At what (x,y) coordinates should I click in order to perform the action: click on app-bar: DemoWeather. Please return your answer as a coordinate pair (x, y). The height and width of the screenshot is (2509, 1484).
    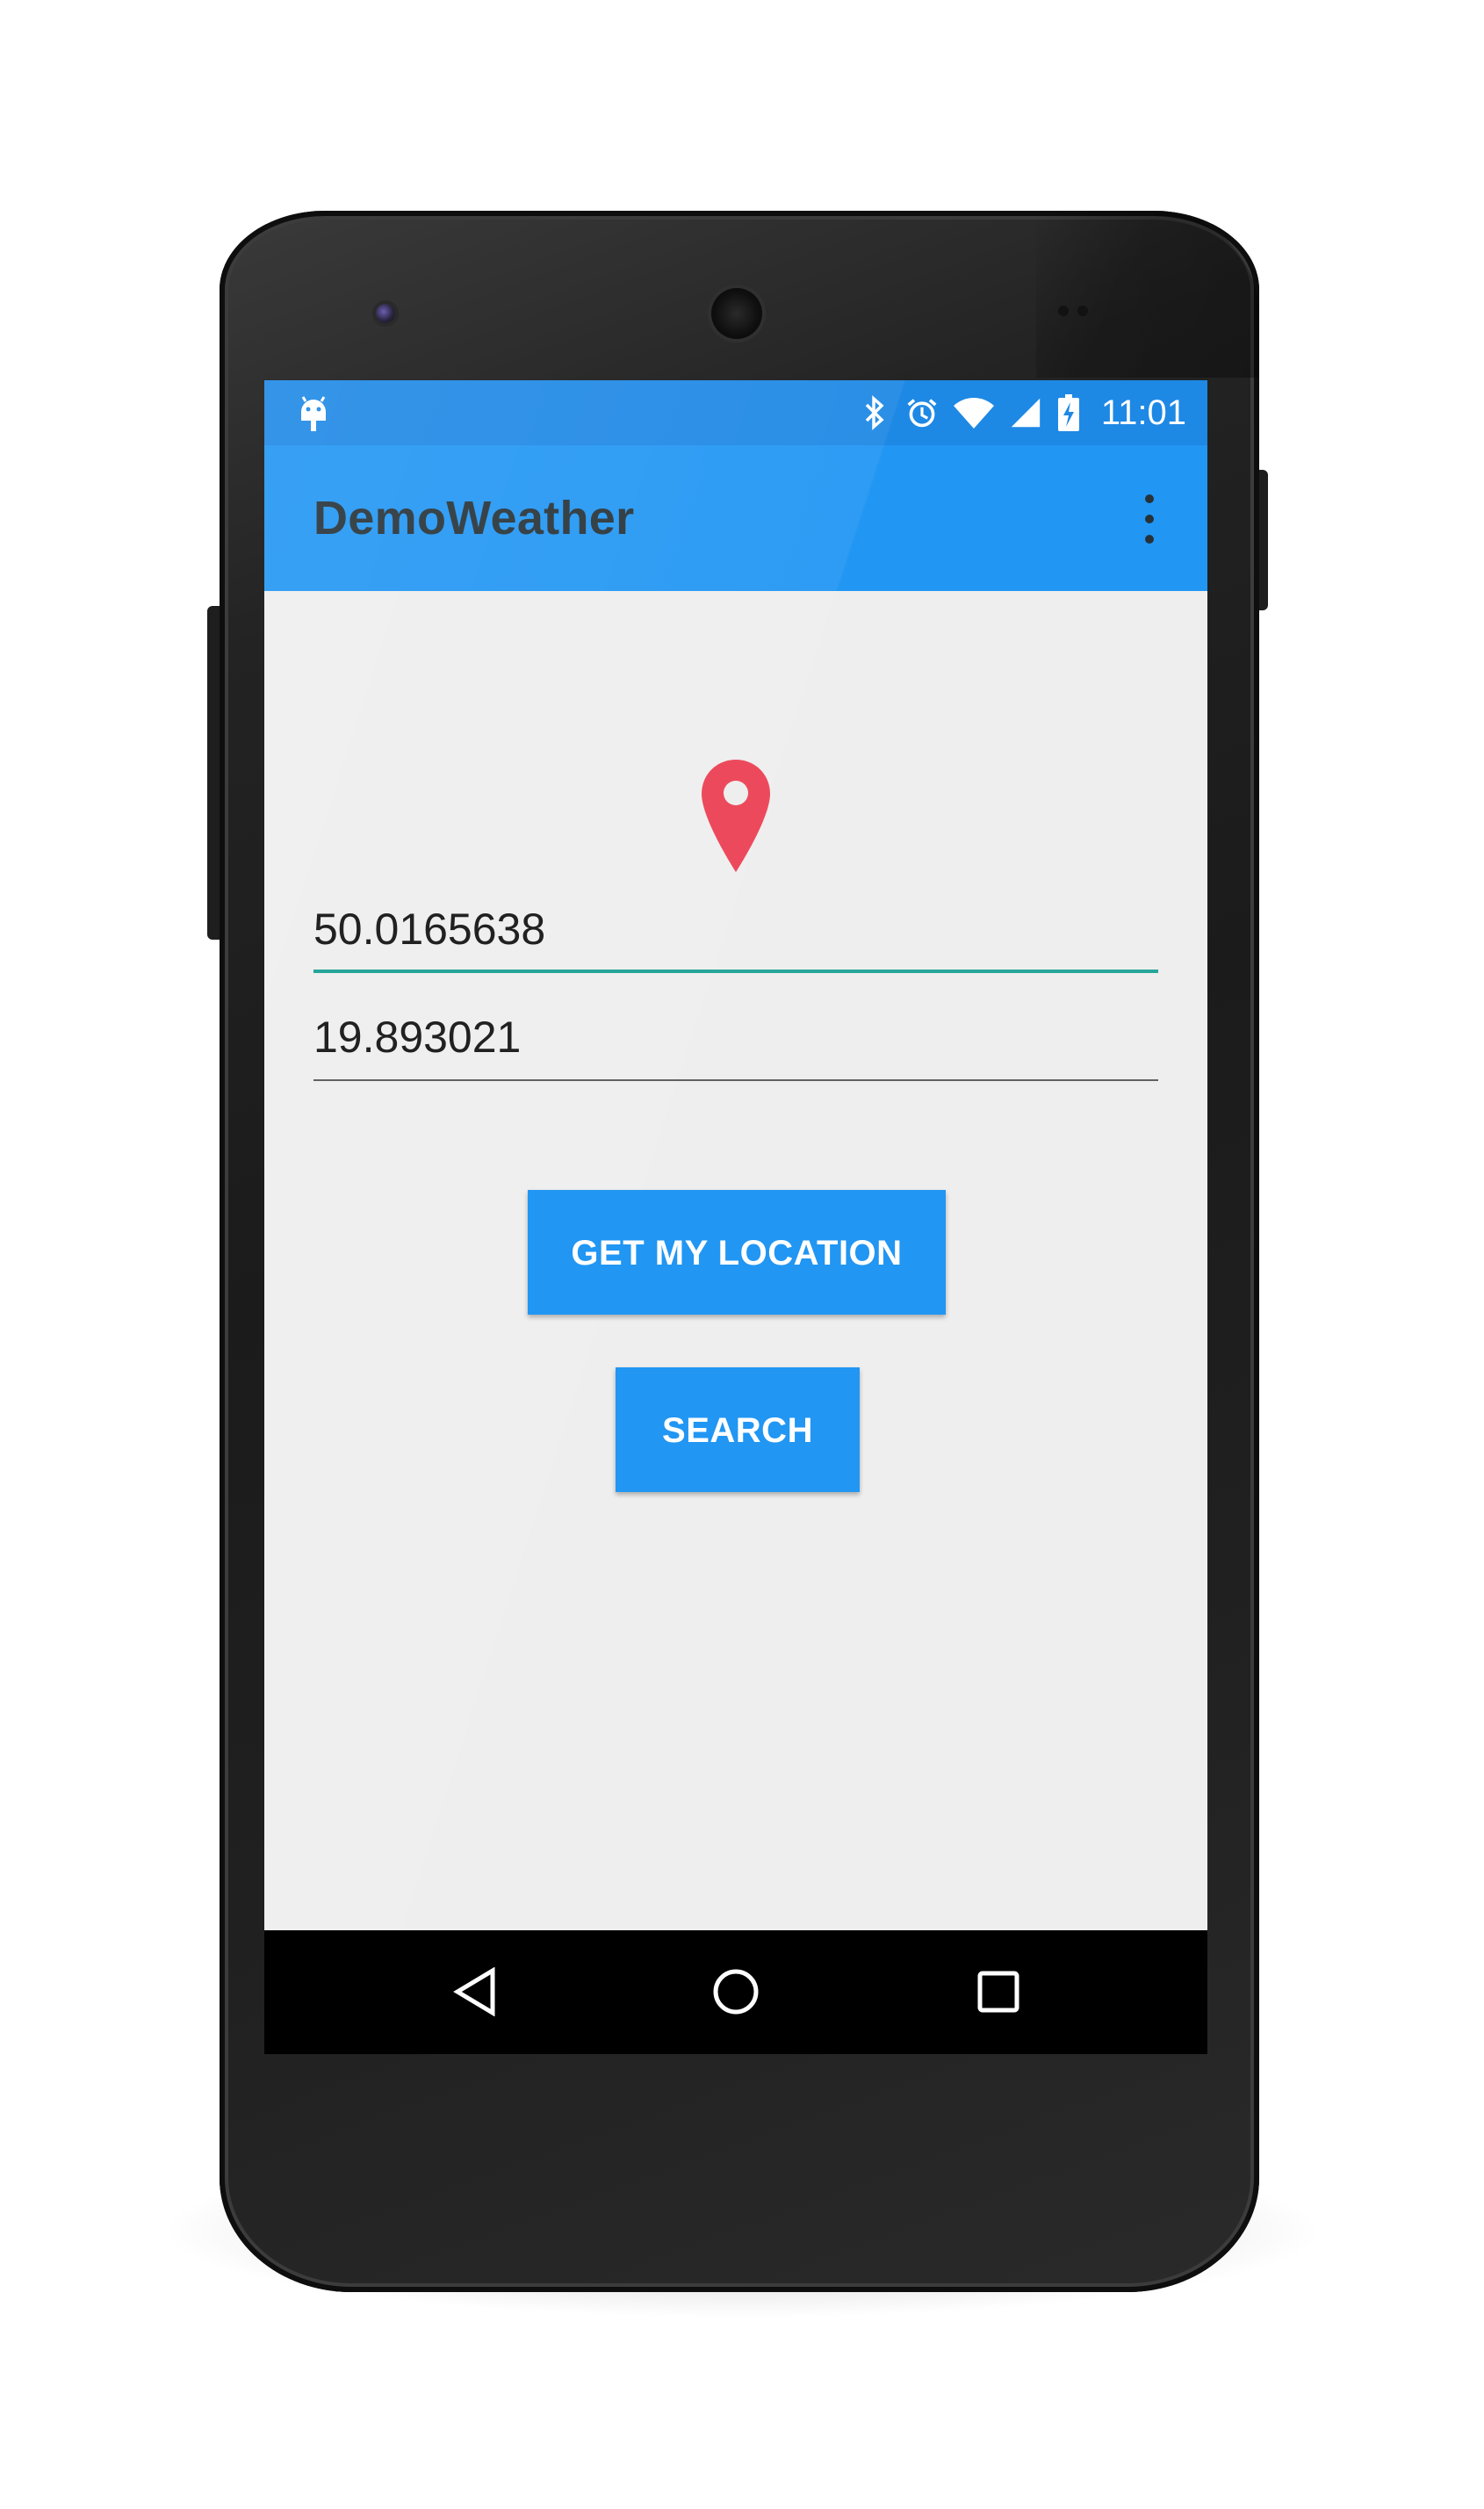
    Looking at the image, I should click on (735, 518).